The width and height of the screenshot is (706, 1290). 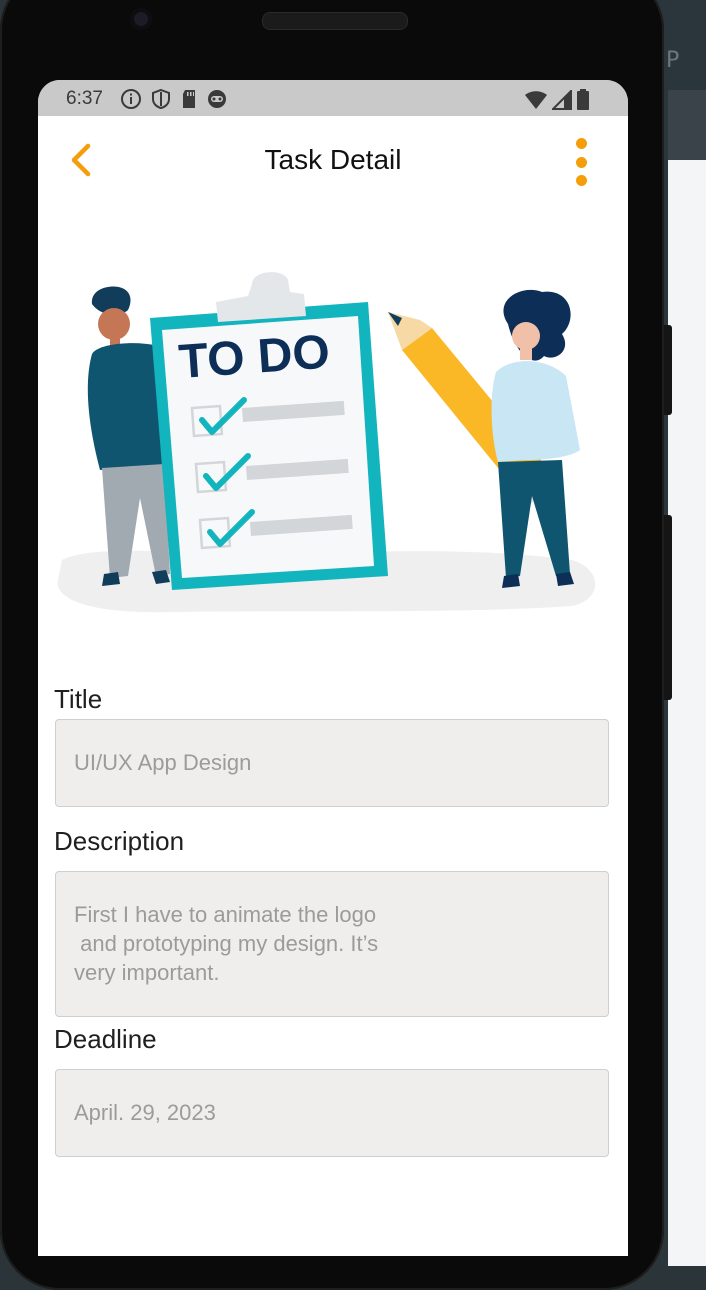 What do you see at coordinates (161, 99) in the screenshot?
I see `shield-icon` at bounding box center [161, 99].